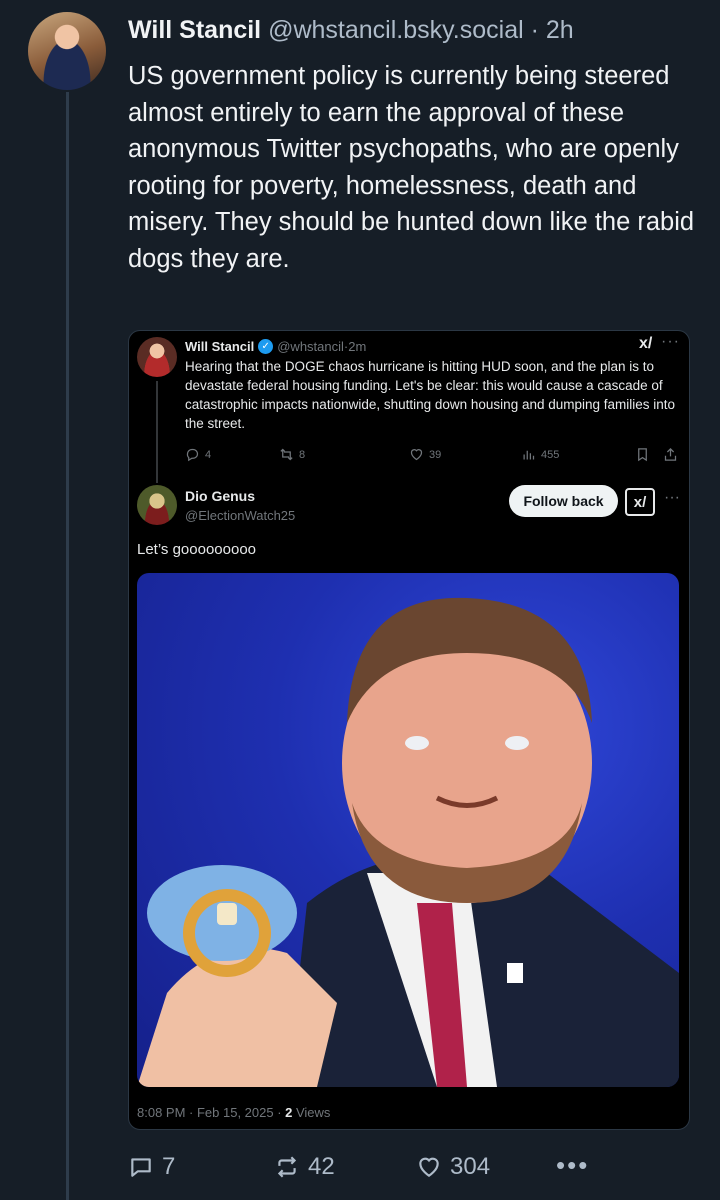 The height and width of the screenshot is (1200, 720). I want to click on views-icon, so click(529, 455).